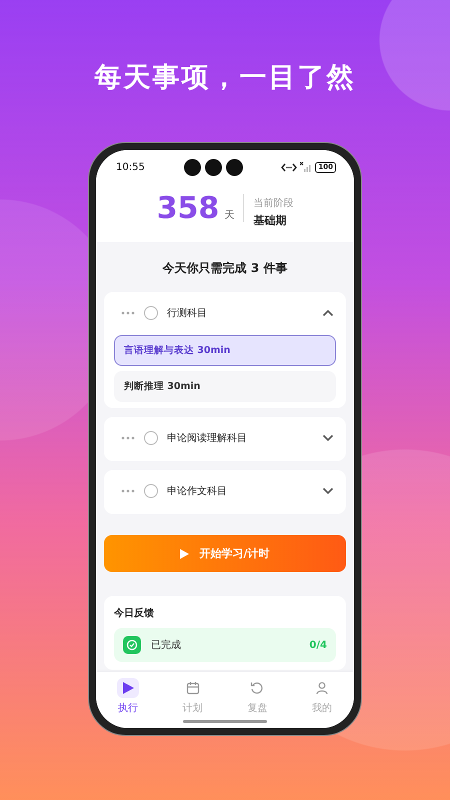 Image resolution: width=450 pixels, height=800 pixels. I want to click on stage-label: 当前阶段, so click(273, 203).